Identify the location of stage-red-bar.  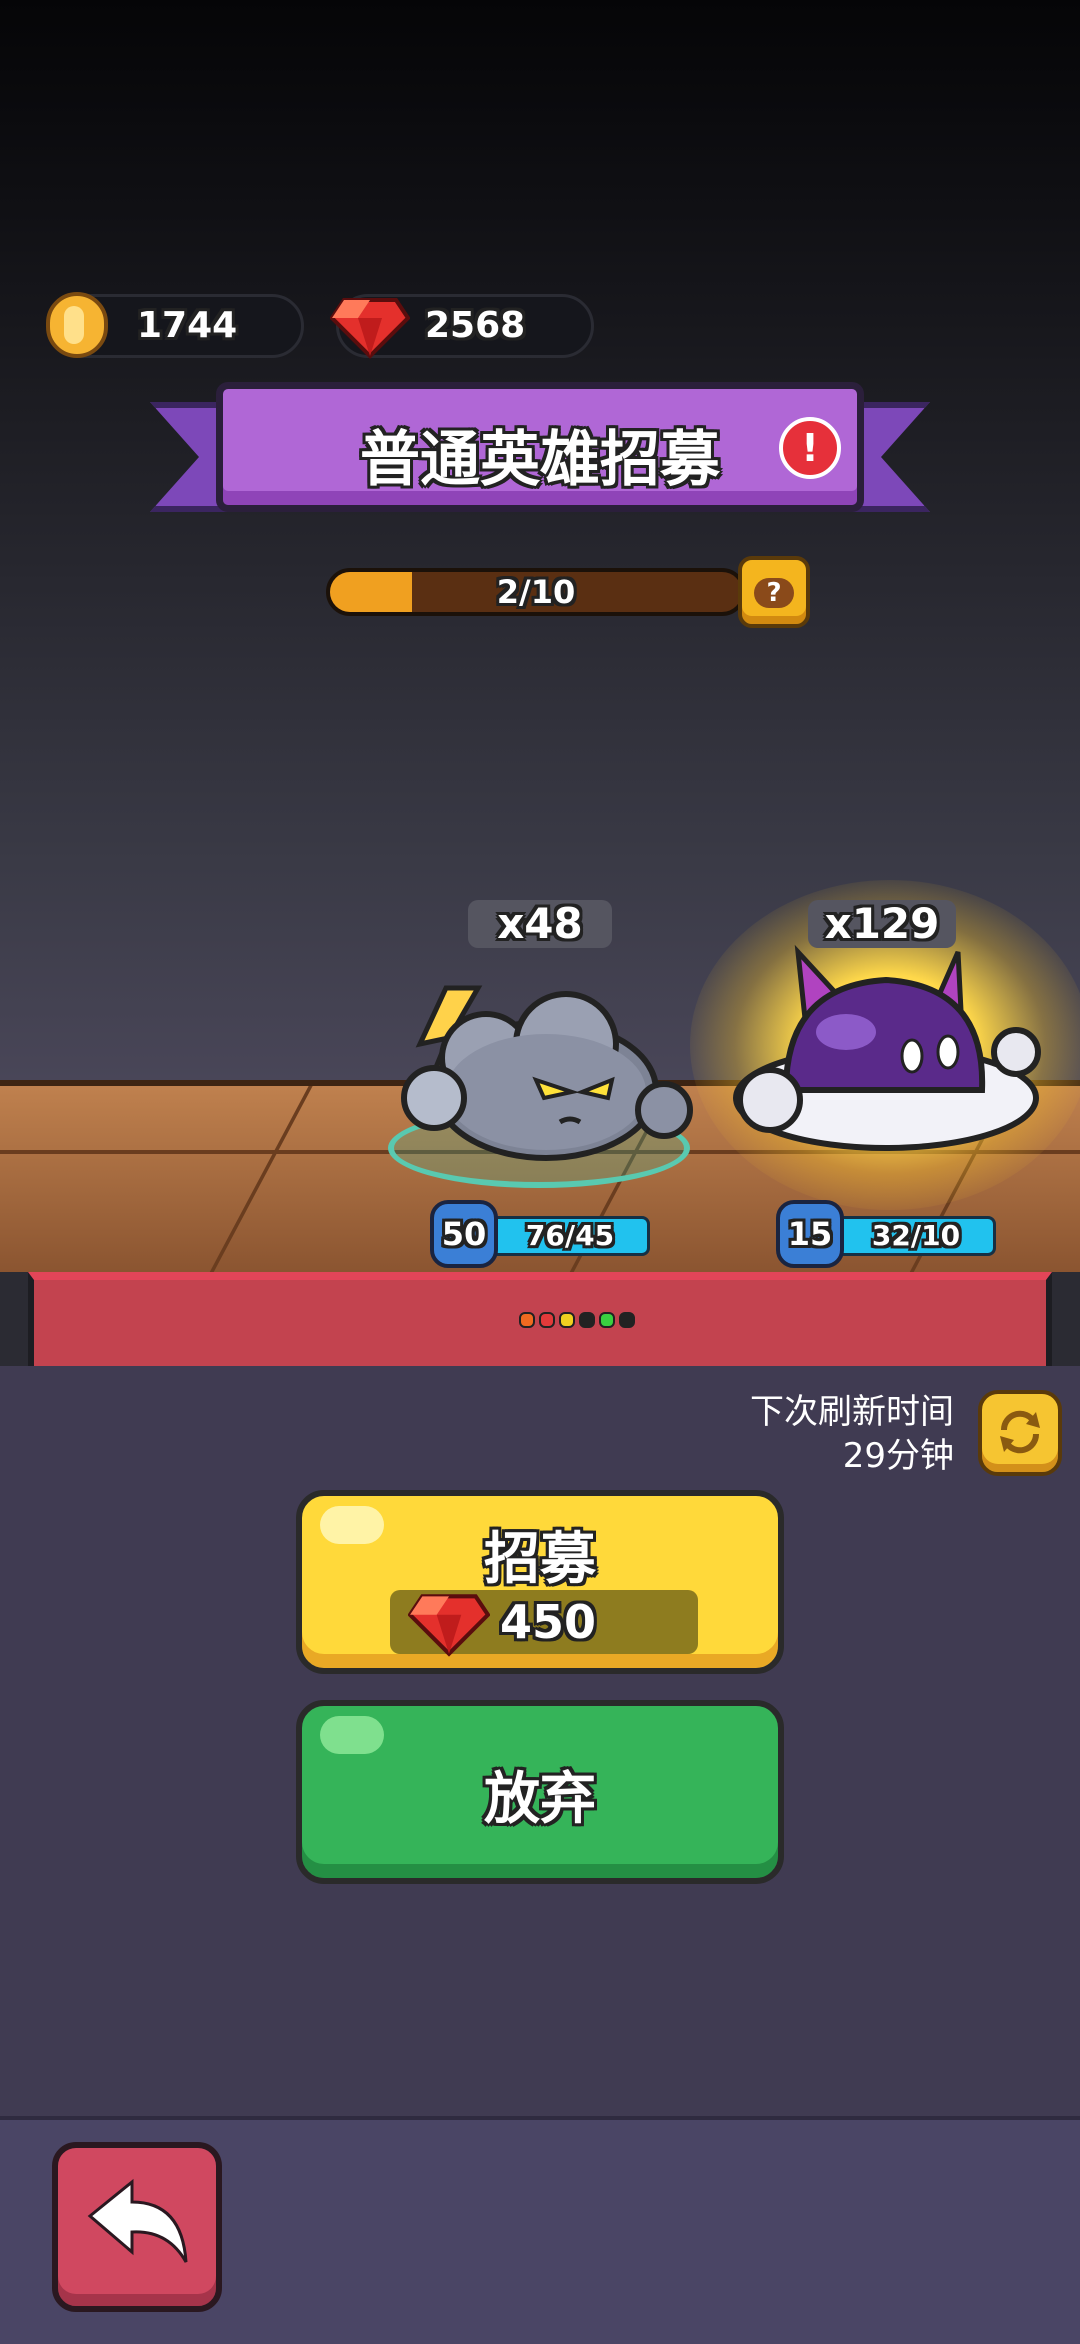
(540, 1319).